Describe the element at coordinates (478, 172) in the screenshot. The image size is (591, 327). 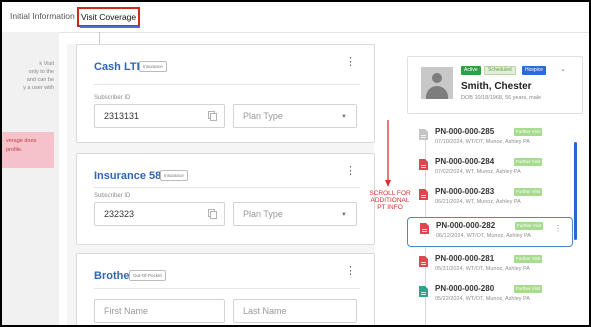
I see `visit-details: 07/02/2024, WT, Munoz, Ashley PA` at that location.